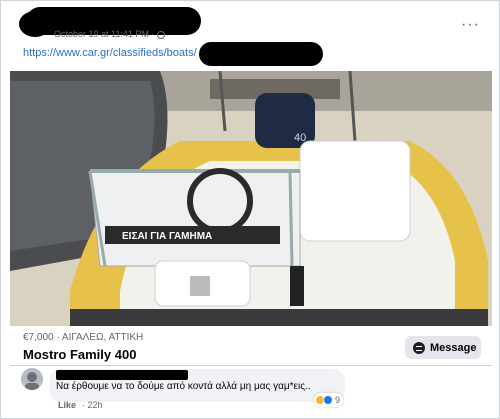 The height and width of the screenshot is (419, 500). I want to click on post-timestamp: October 19 at 11:41 PM ·, so click(109, 34).